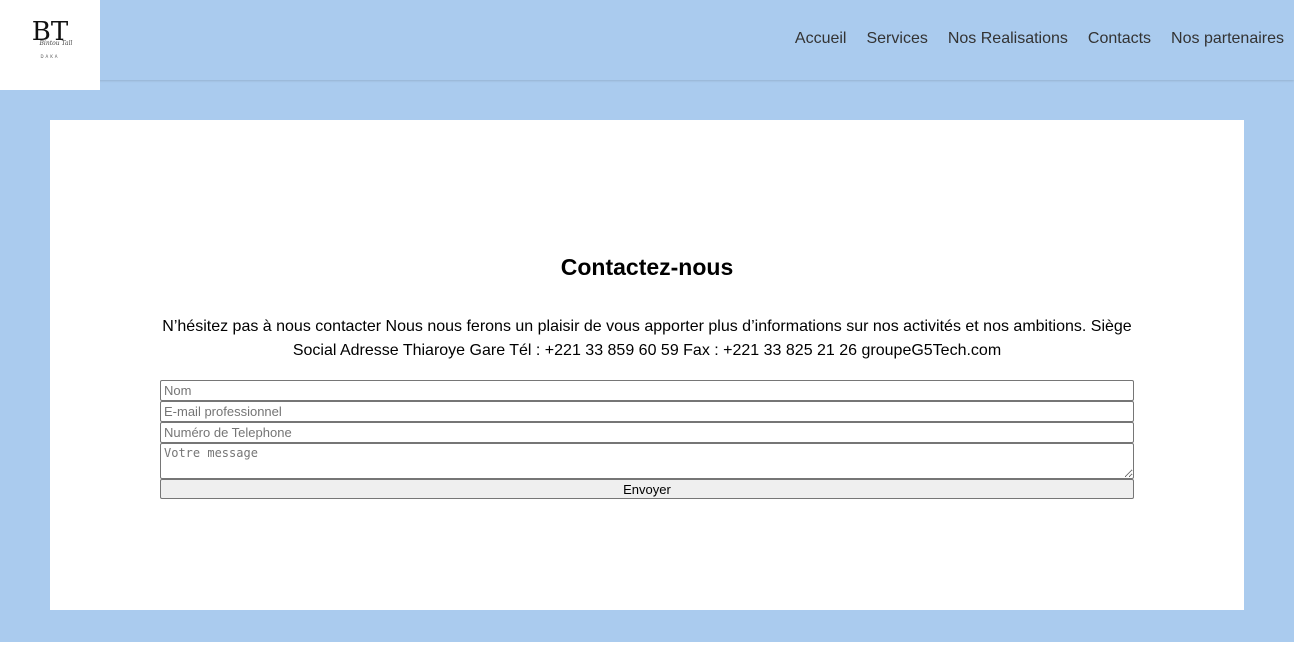 The image size is (1294, 645). Describe the element at coordinates (49, 56) in the screenshot. I see `logo-tagline: DAKA` at that location.